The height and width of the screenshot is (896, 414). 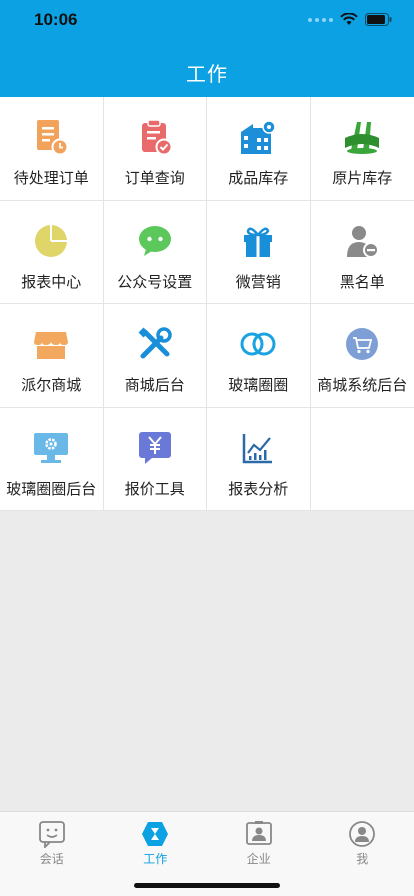 I want to click on grid-item-mall-system-backend: 商城系统后台, so click(x=362, y=356).